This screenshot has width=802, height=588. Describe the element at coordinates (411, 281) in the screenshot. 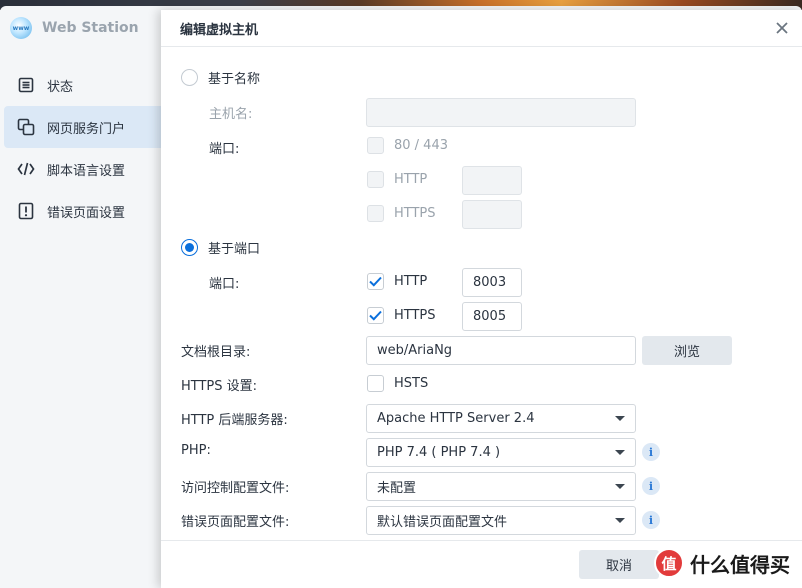

I see `port-http-label: HTTP` at that location.